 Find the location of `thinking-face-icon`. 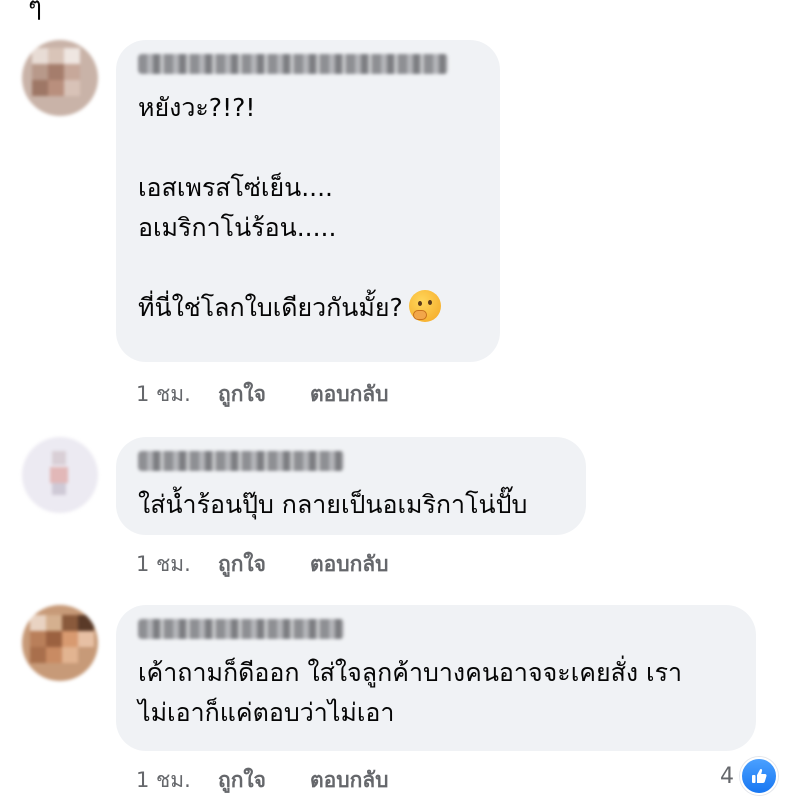

thinking-face-icon is located at coordinates (424, 306).